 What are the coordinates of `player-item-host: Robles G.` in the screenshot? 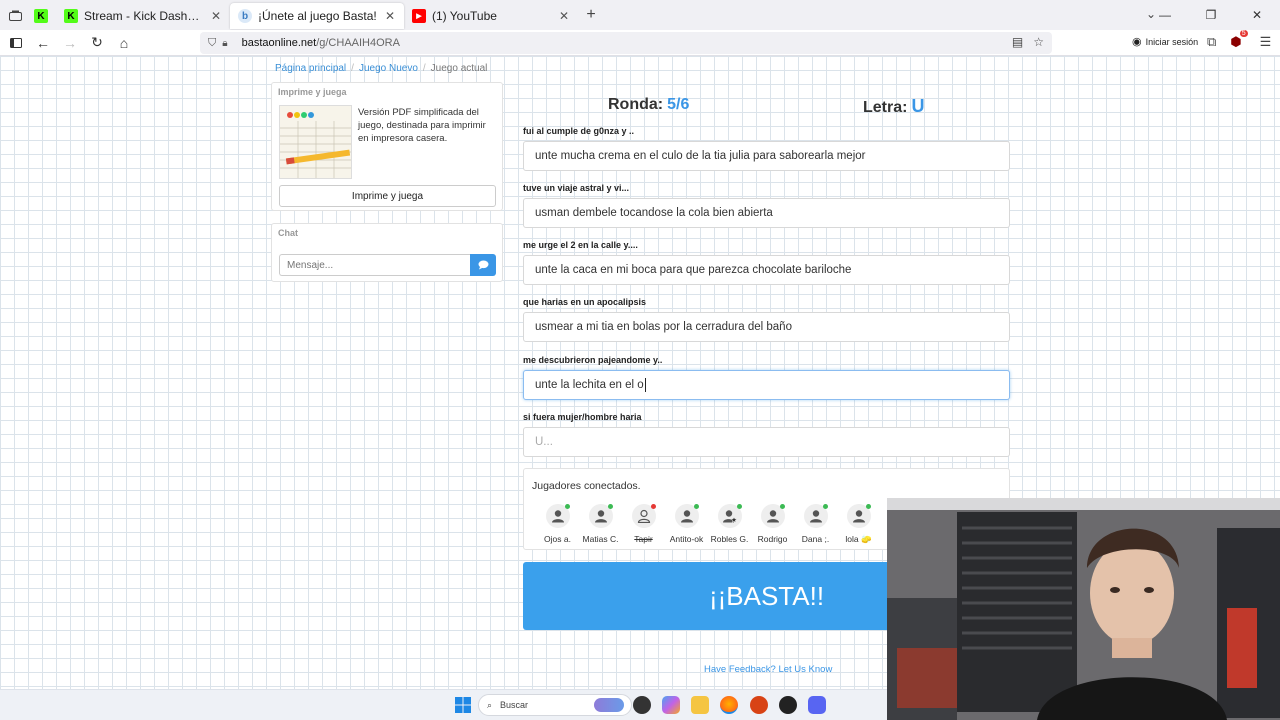 It's located at (729, 524).